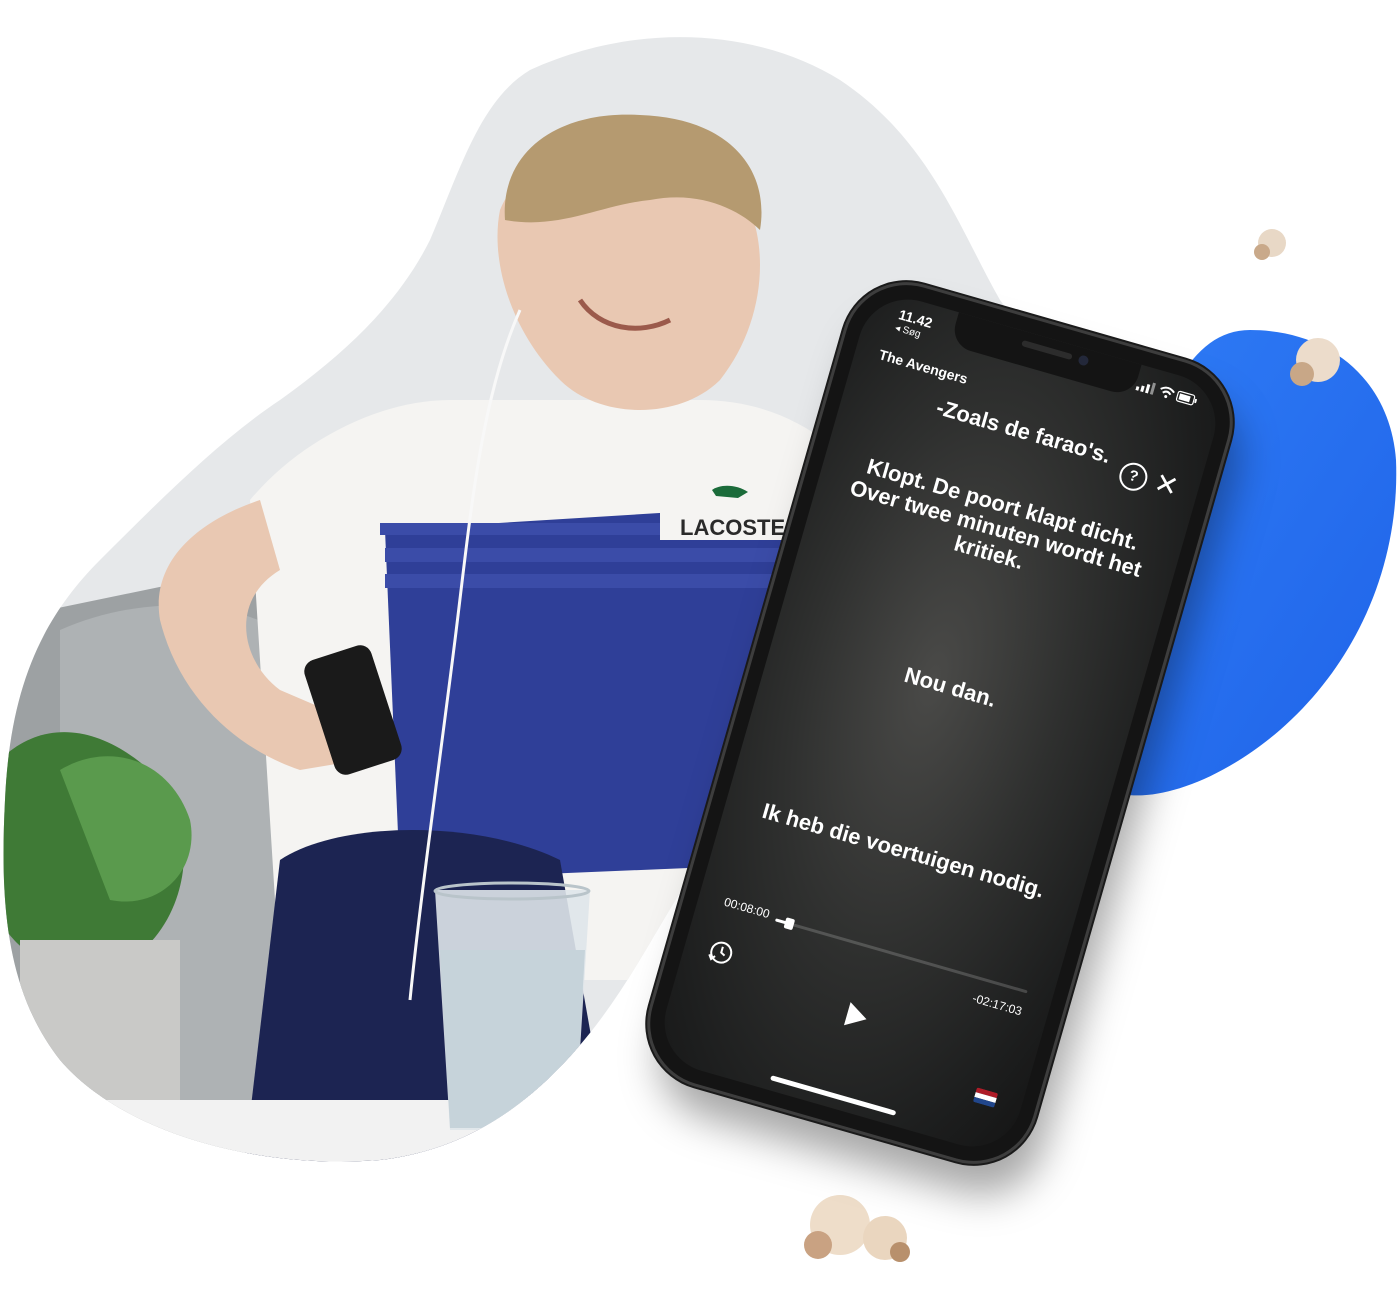  What do you see at coordinates (789, 924) in the screenshot?
I see `progress-scrubber` at bounding box center [789, 924].